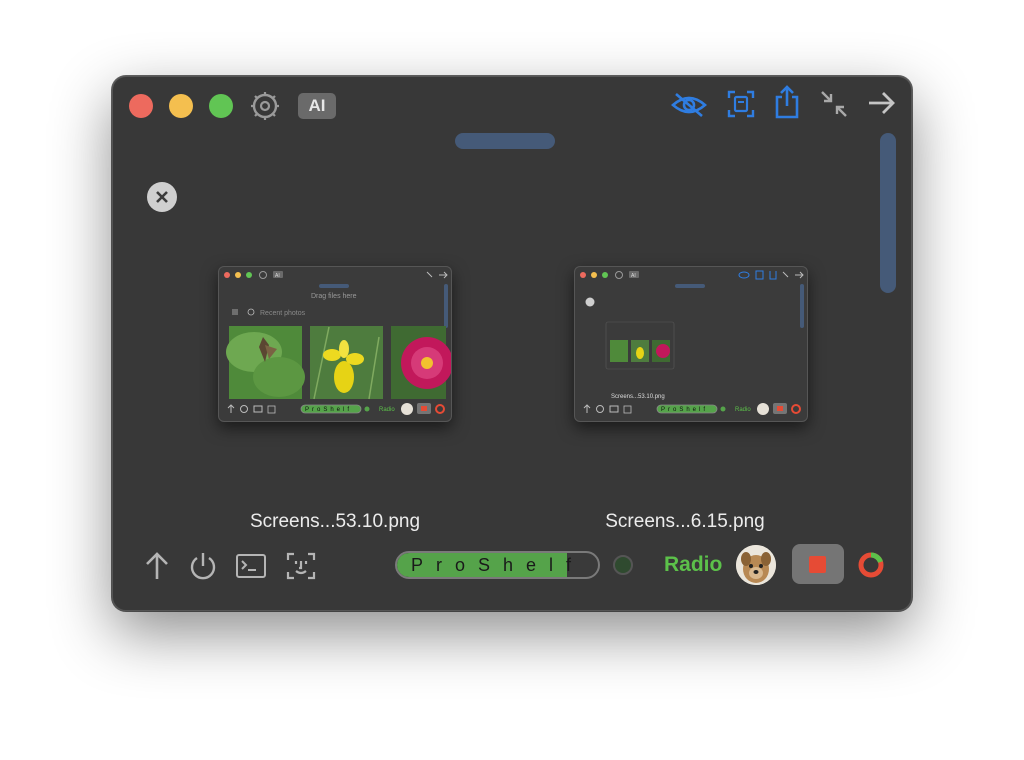 This screenshot has width=1024, height=760. Describe the element at coordinates (334, 296) in the screenshot. I see `svg-text: Drag files here` at that location.